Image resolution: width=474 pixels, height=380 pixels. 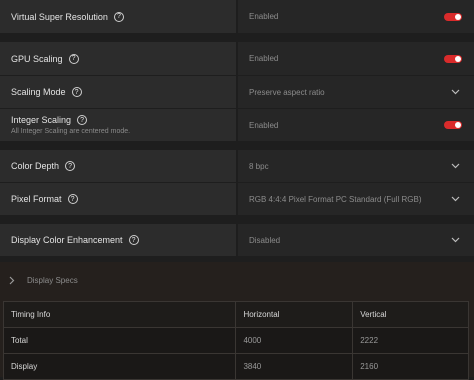 I want to click on virtual-super-resolution-toggle, so click(x=453, y=16).